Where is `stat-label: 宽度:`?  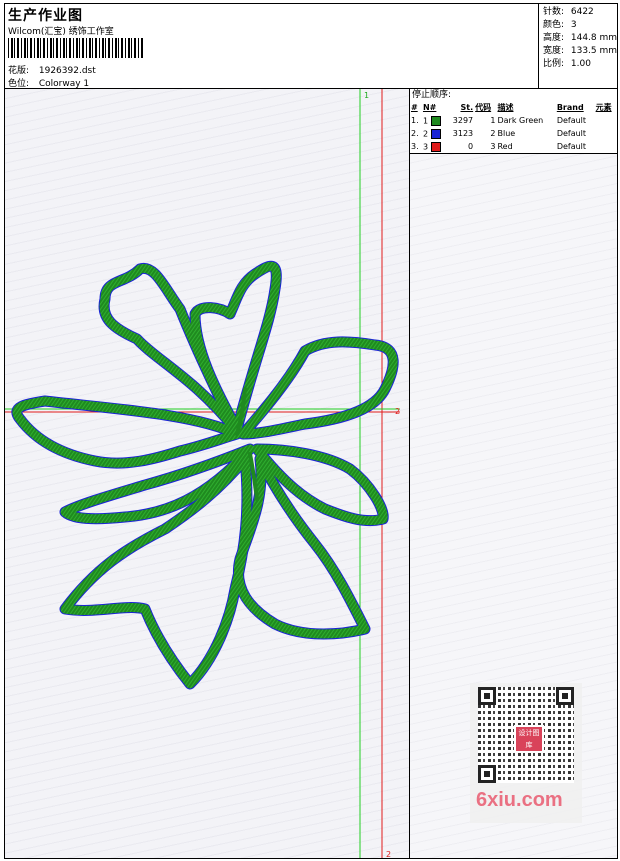
stat-label: 宽度: is located at coordinates (554, 51).